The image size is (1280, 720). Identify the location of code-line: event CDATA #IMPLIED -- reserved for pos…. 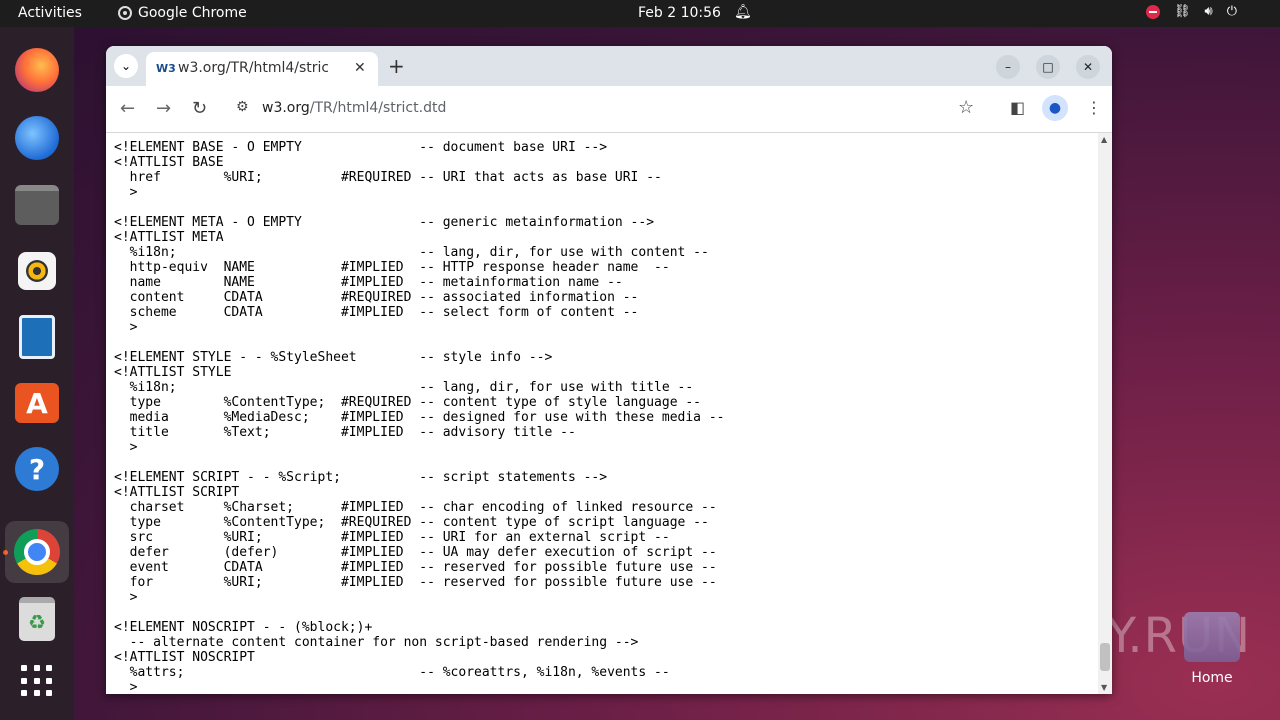
(415, 567).